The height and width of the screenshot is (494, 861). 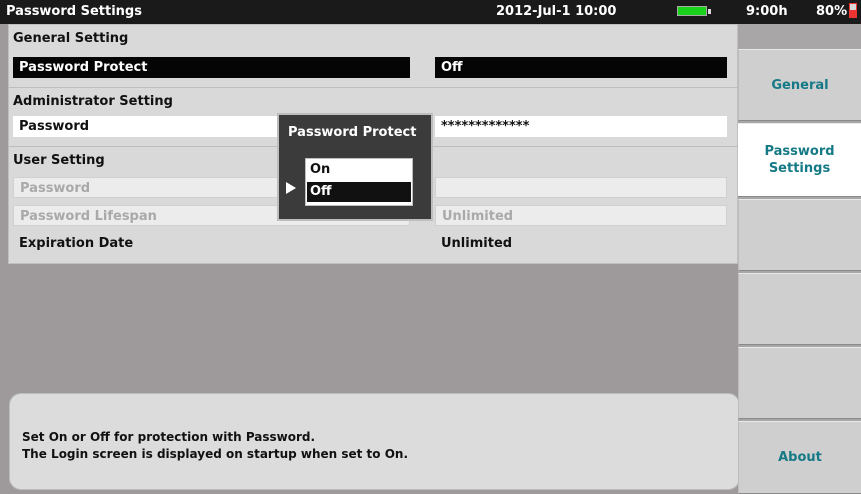 I want to click on password-protect-value: Off, so click(x=581, y=67).